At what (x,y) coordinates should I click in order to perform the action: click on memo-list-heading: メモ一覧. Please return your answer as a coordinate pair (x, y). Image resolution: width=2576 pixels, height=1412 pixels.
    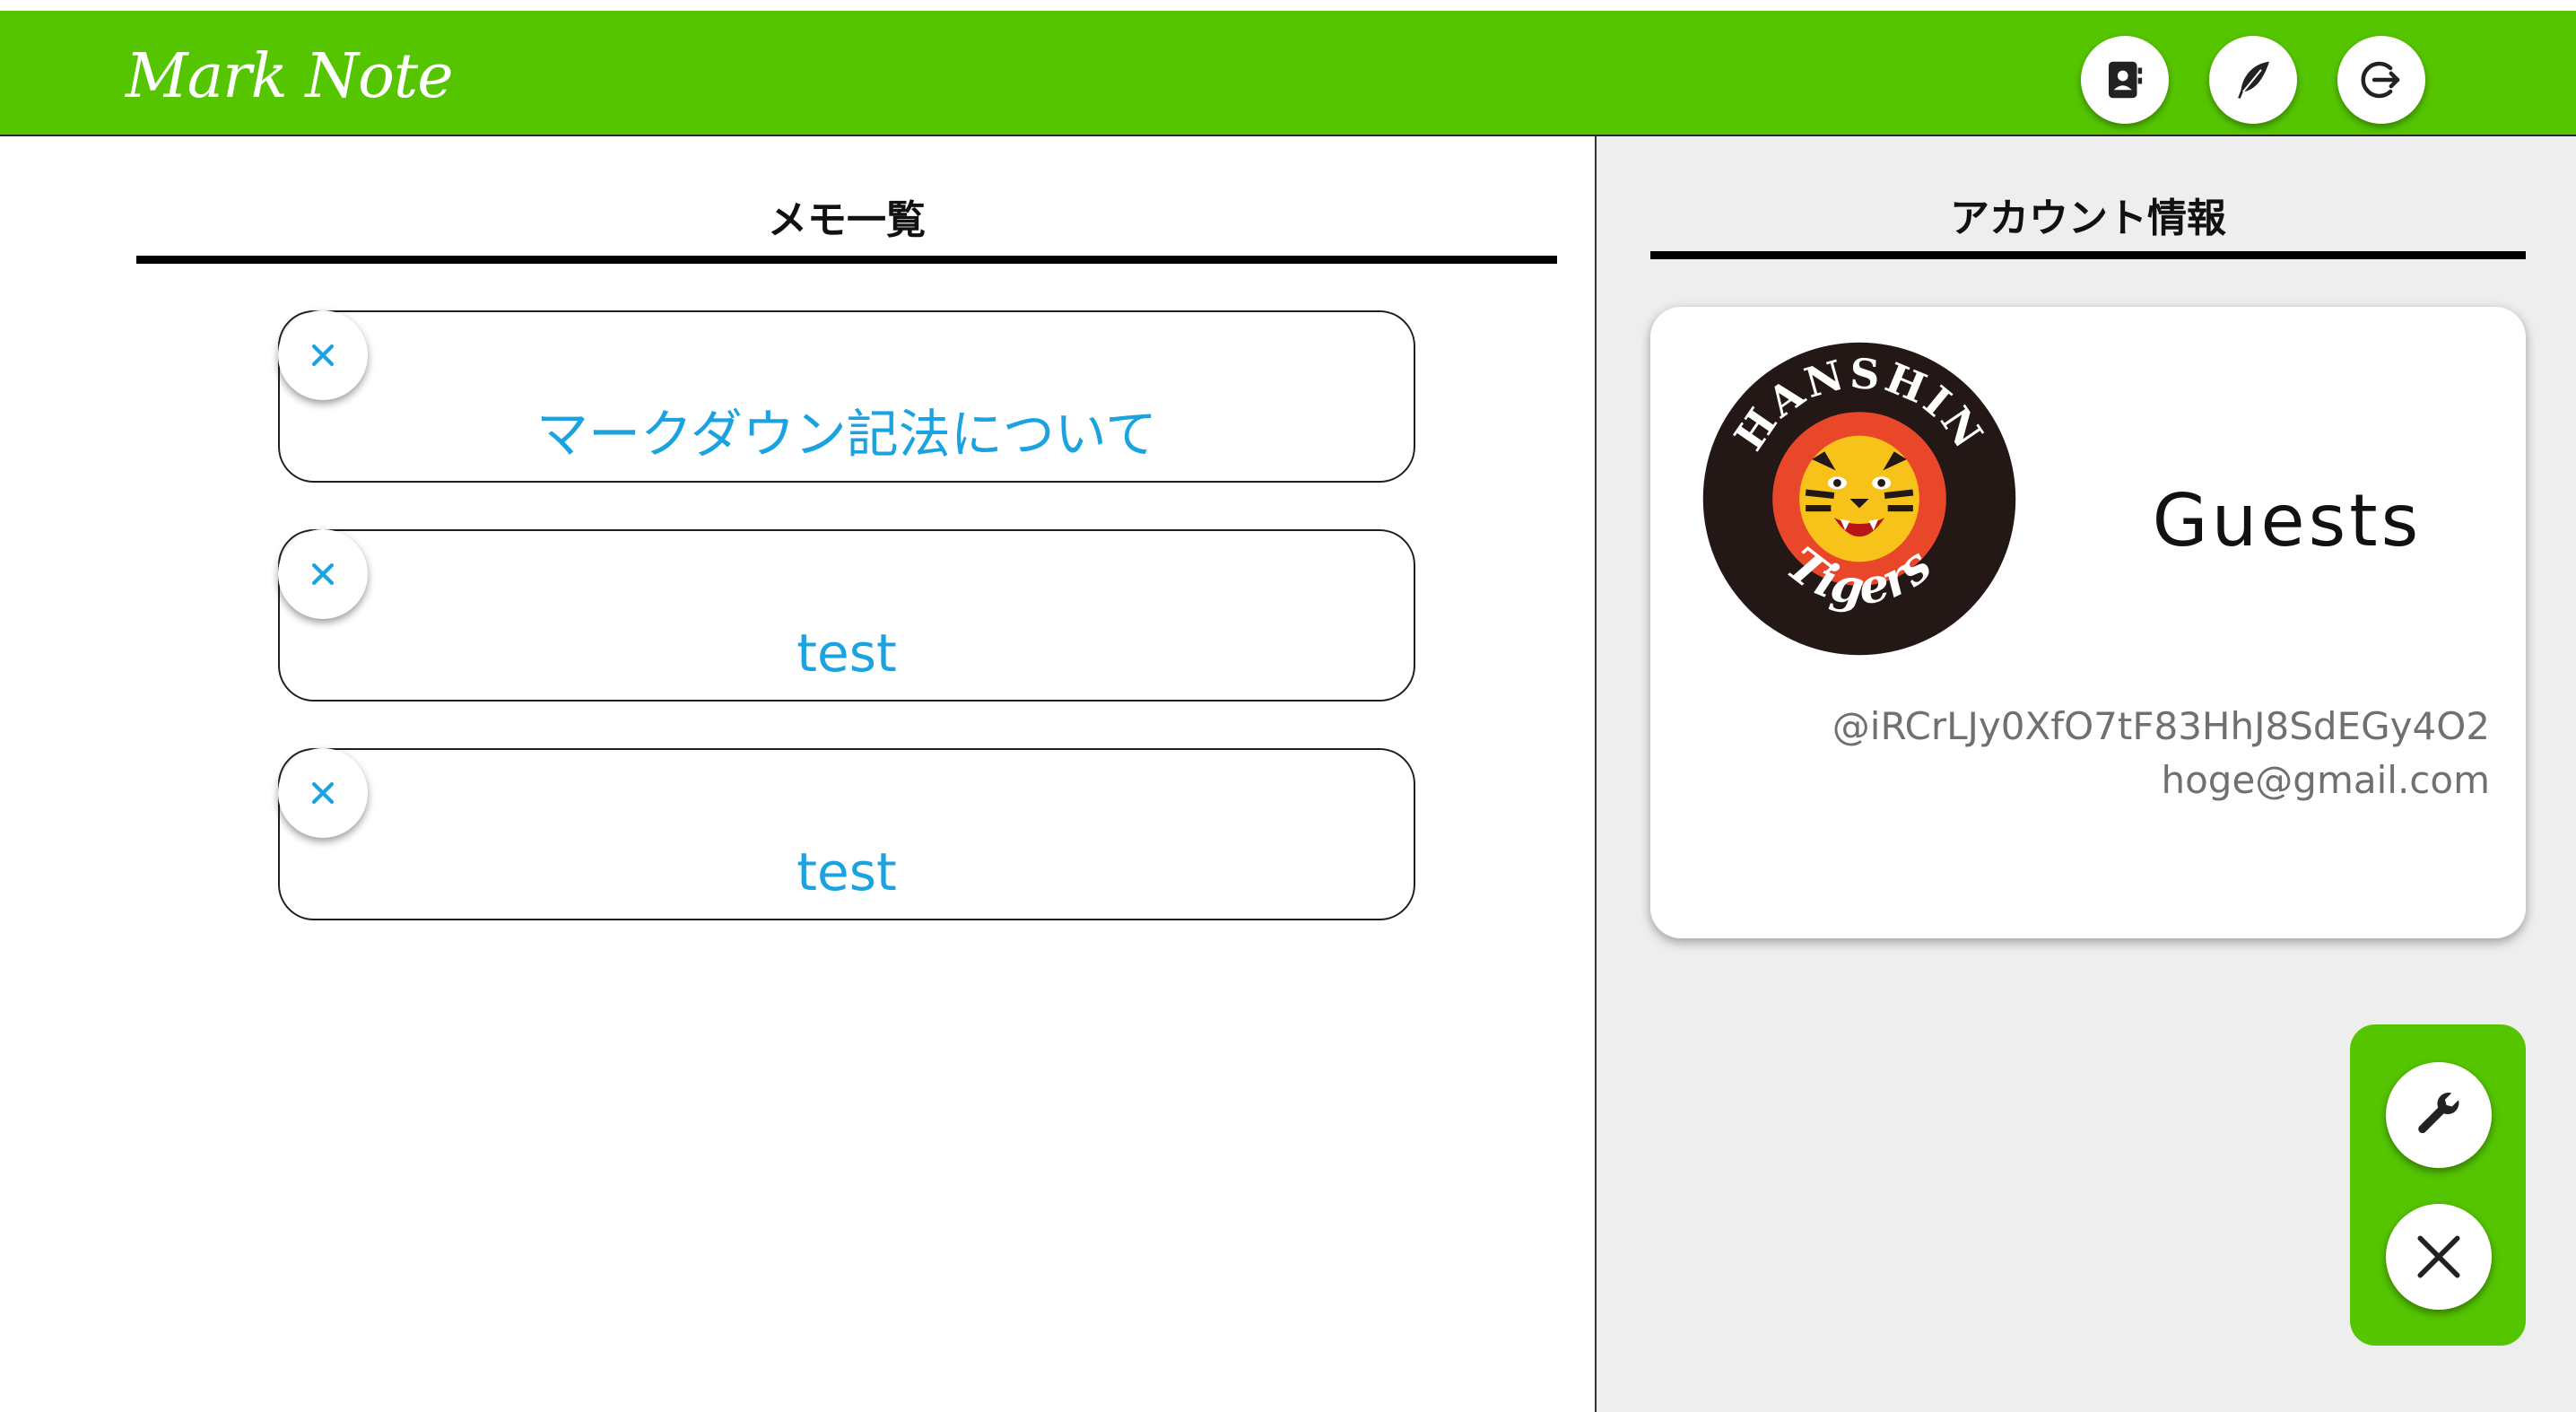
    Looking at the image, I should click on (847, 220).